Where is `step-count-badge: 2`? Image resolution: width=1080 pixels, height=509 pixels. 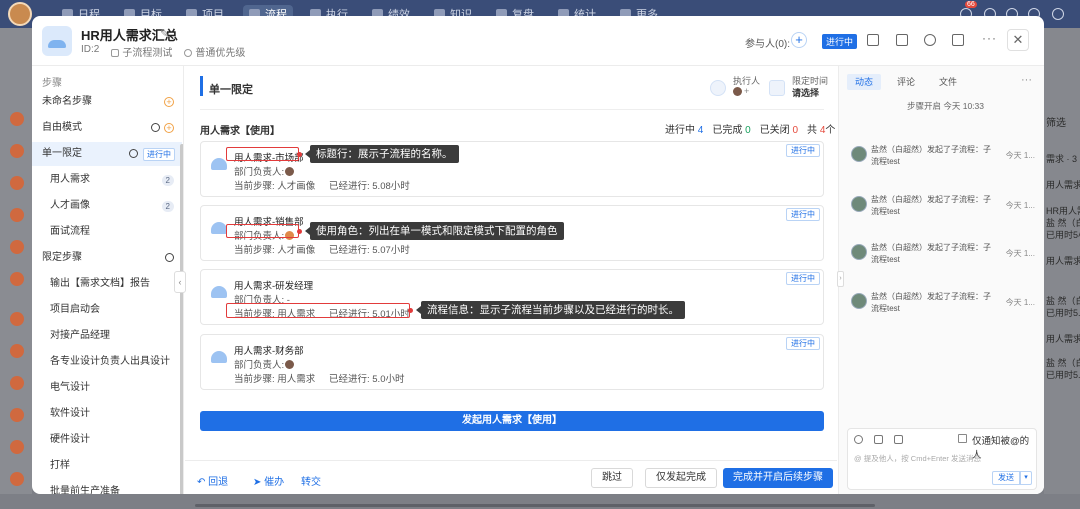
step-count-badge: 2 is located at coordinates (167, 206).